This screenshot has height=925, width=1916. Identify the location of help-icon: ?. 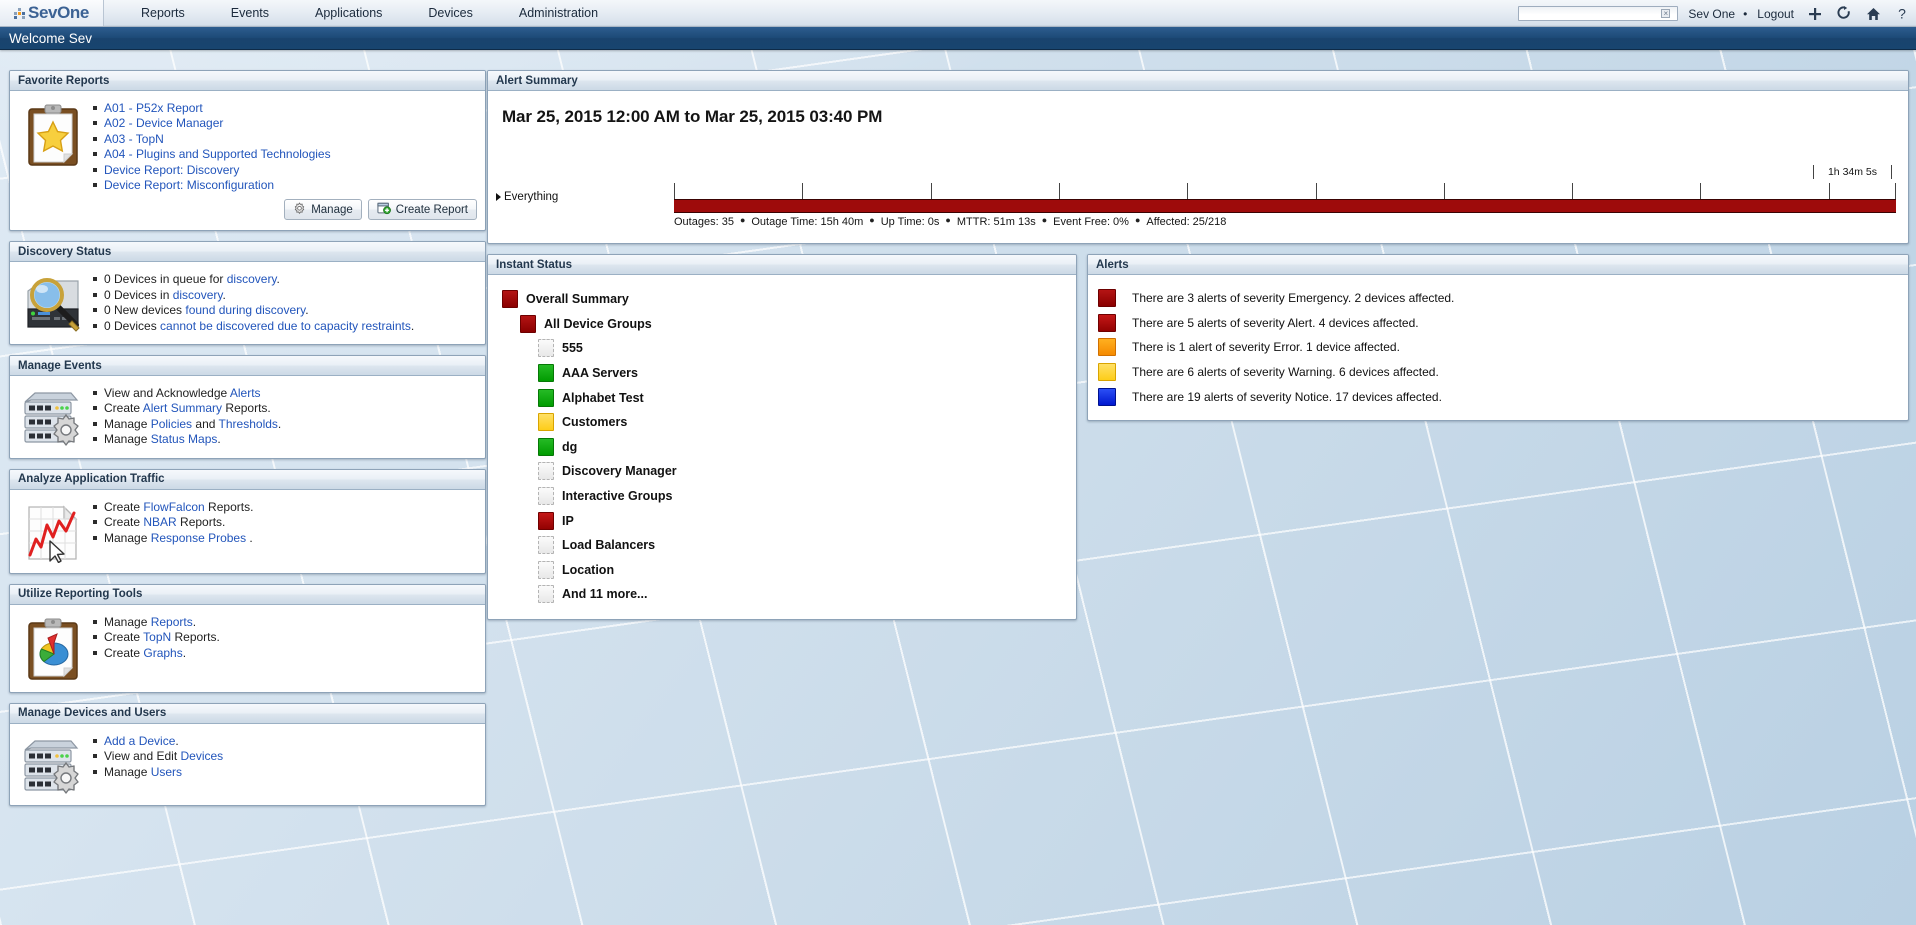
(1902, 14).